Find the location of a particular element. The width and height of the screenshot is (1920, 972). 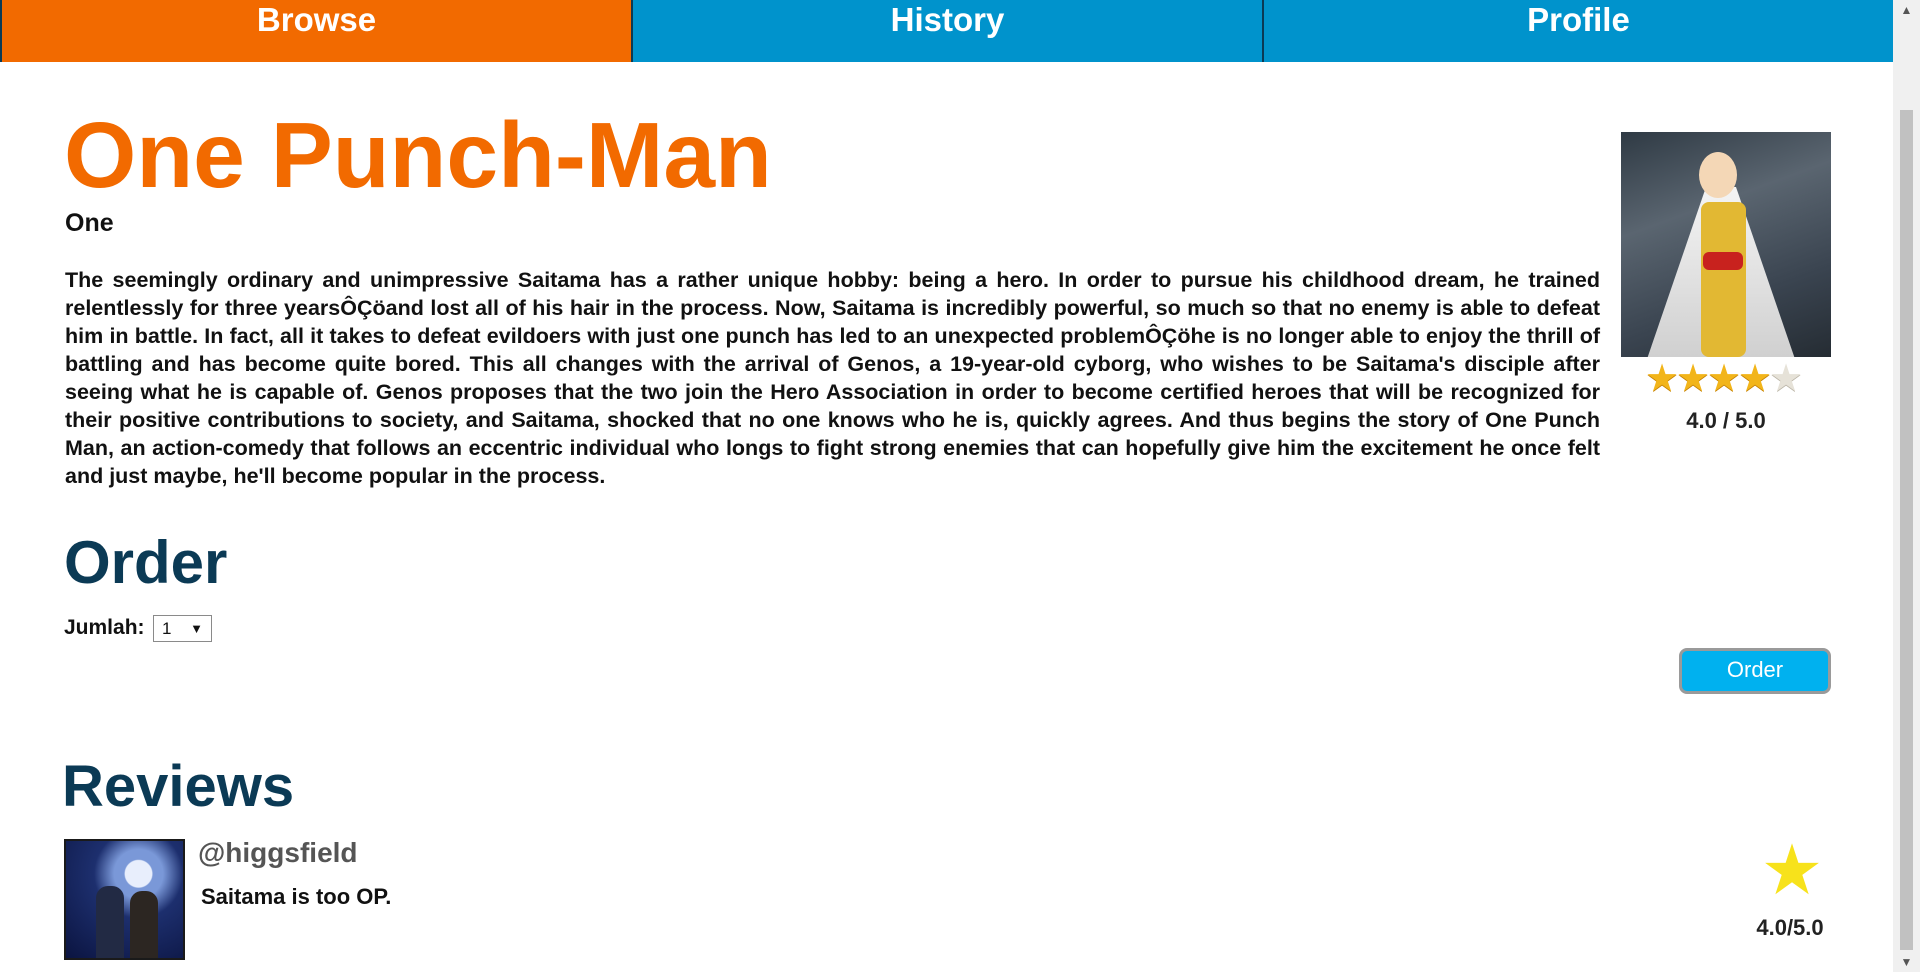

vertical-scrollbar: ▲ ▼ is located at coordinates (1906, 486).